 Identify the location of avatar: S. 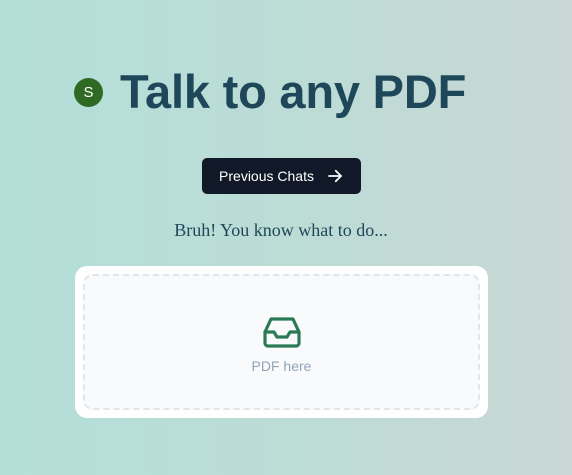
(88, 92).